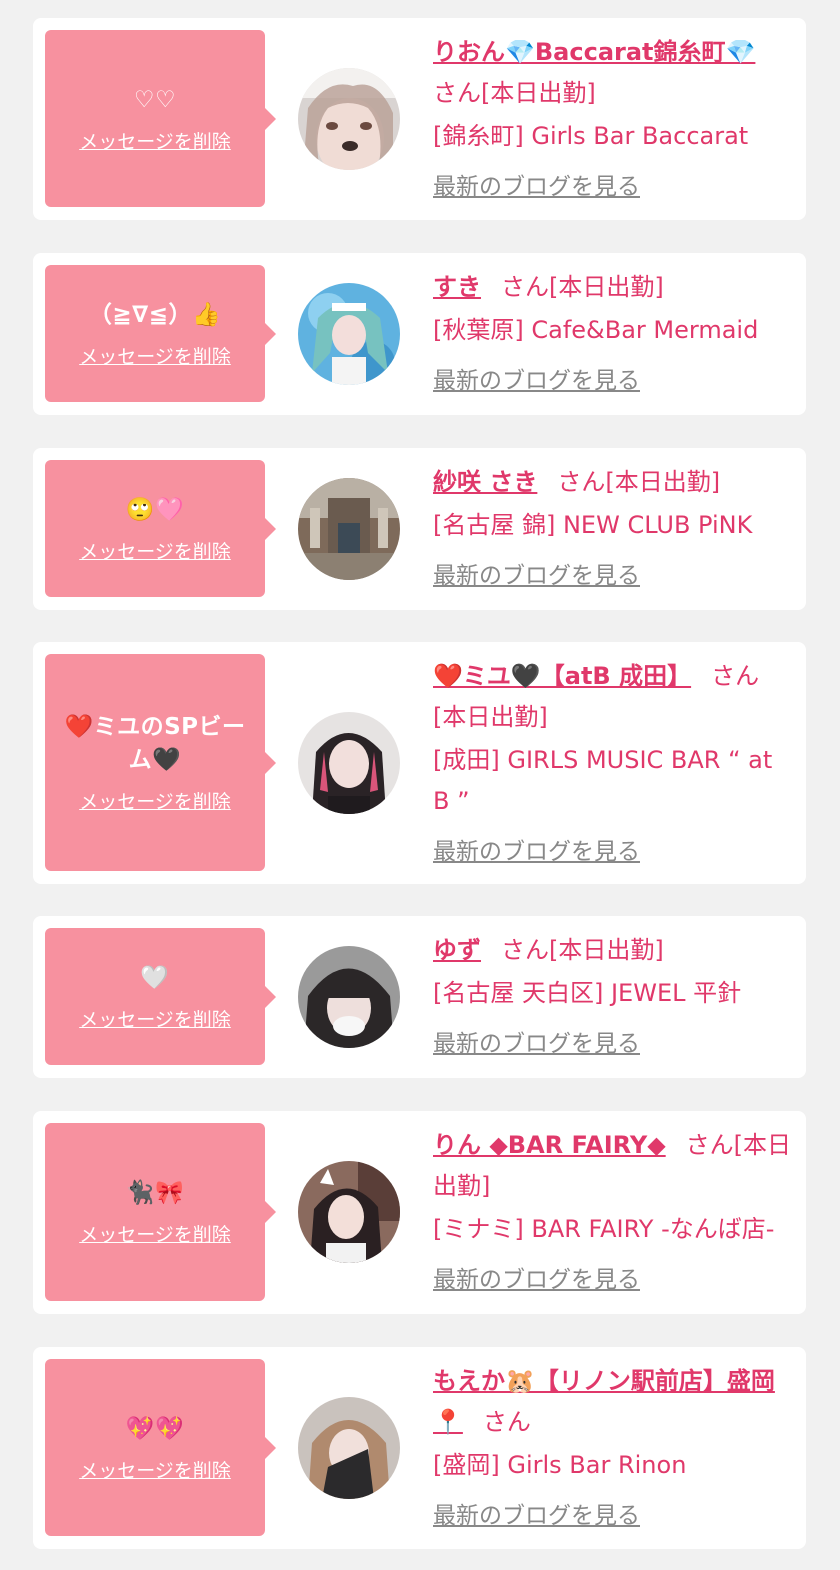  Describe the element at coordinates (155, 314) in the screenshot. I see `message-text: （≧∇≦）👍` at that location.